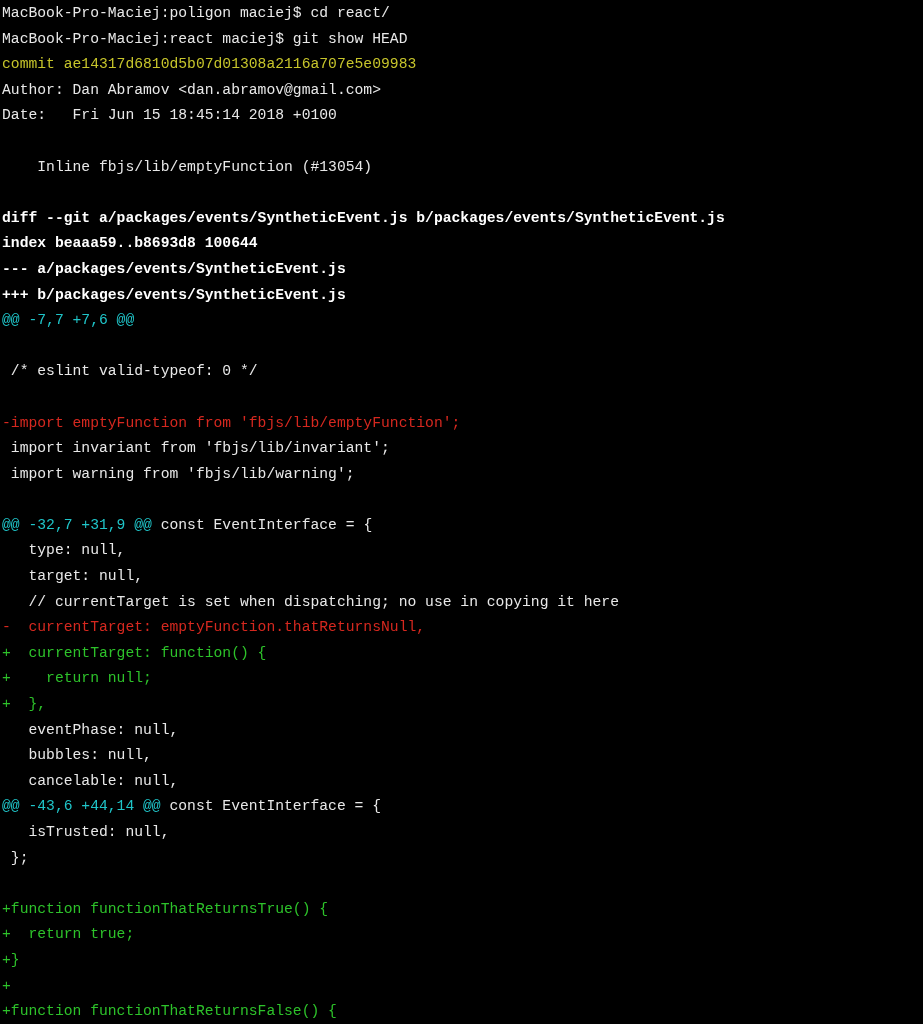  I want to click on command-line: MacBook-Pro-Maciej:poligon maciej$ cd react/, so click(196, 13).